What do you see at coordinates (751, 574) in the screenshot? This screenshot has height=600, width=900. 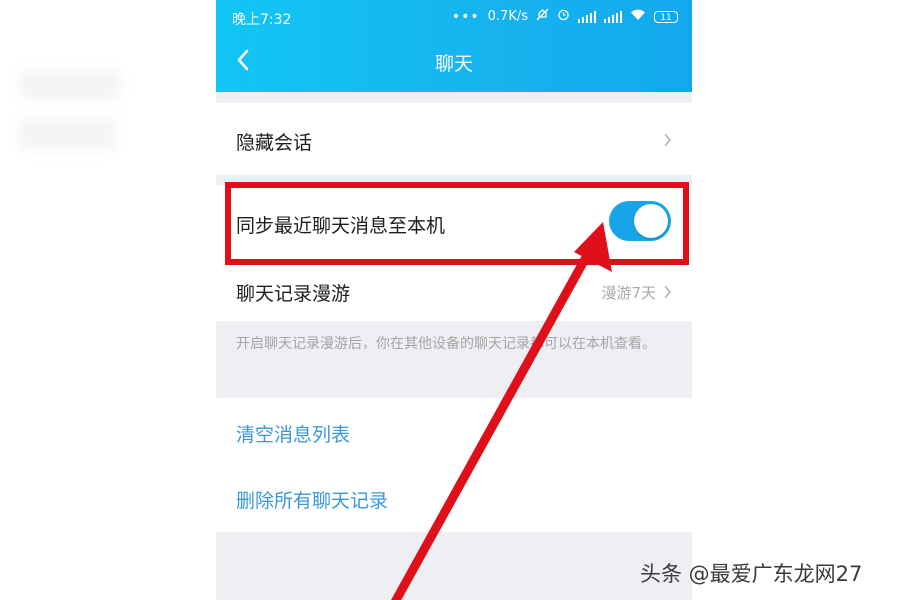 I see `watermark: 头条 @最爱广东龙网27` at bounding box center [751, 574].